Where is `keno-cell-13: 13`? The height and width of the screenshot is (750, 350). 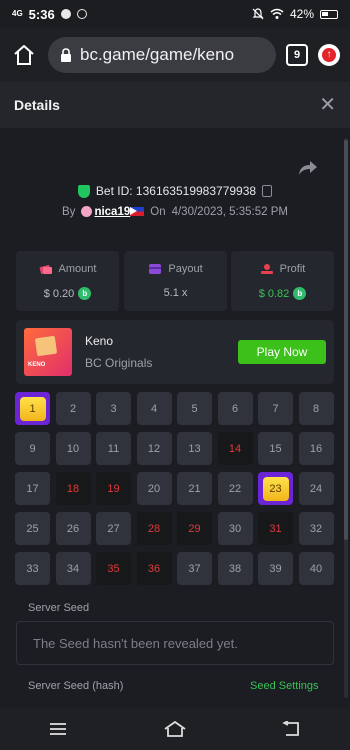
keno-cell-13: 13 is located at coordinates (194, 448).